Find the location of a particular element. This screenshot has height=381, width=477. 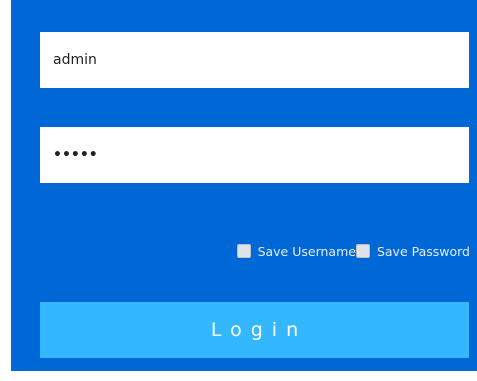

login-button: Login is located at coordinates (254, 330).